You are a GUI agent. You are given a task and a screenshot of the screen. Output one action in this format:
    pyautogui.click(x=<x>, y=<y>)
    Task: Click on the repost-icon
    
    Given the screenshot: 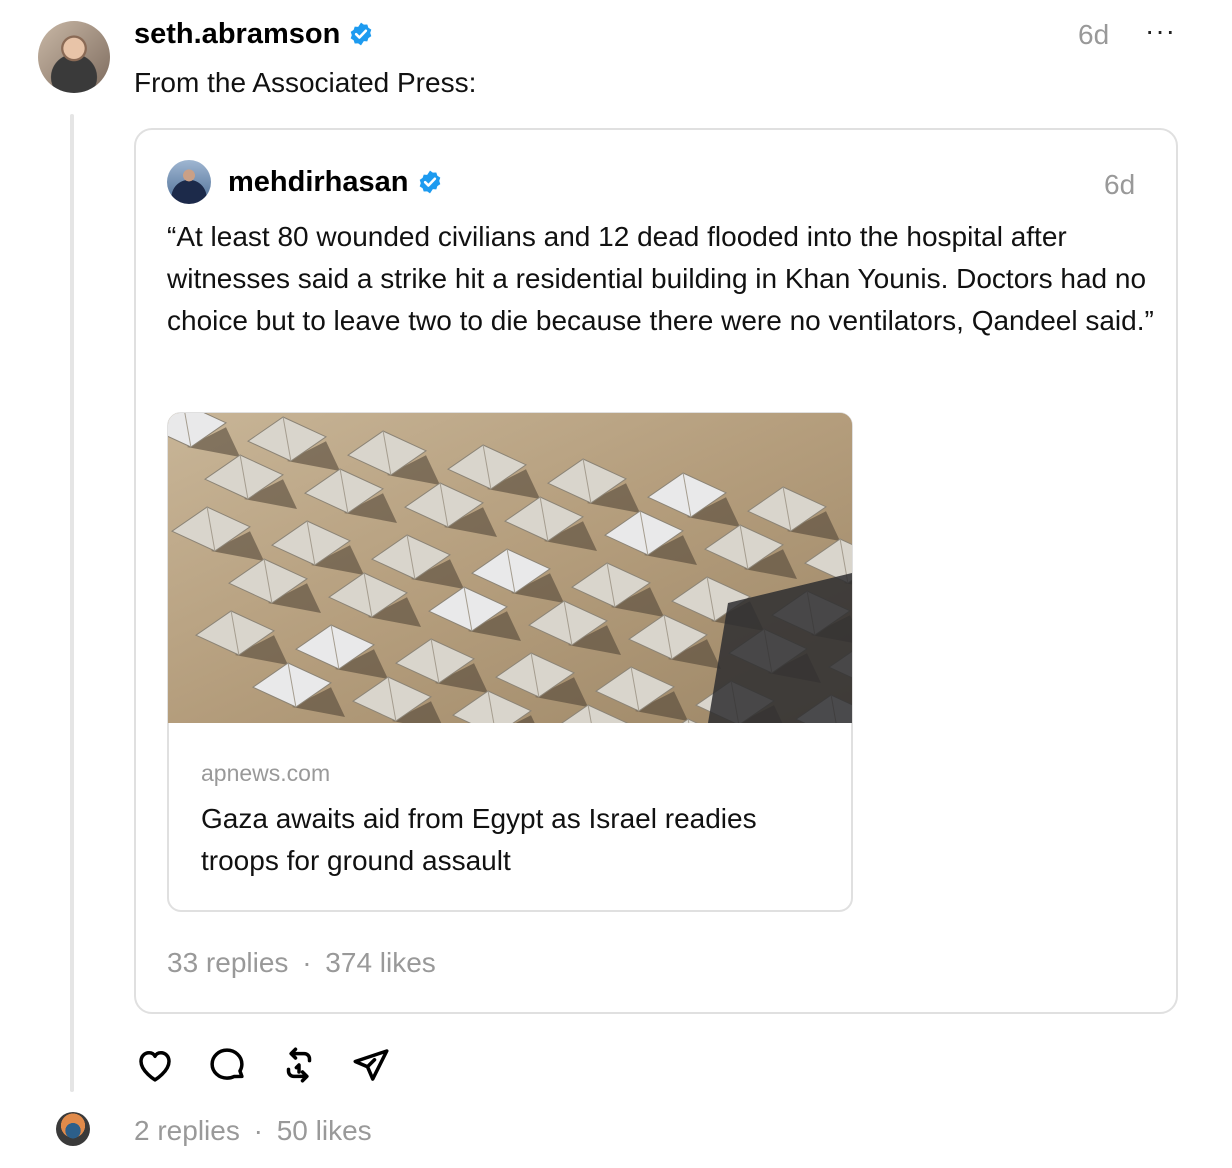 What is the action you would take?
    pyautogui.click(x=299, y=1065)
    